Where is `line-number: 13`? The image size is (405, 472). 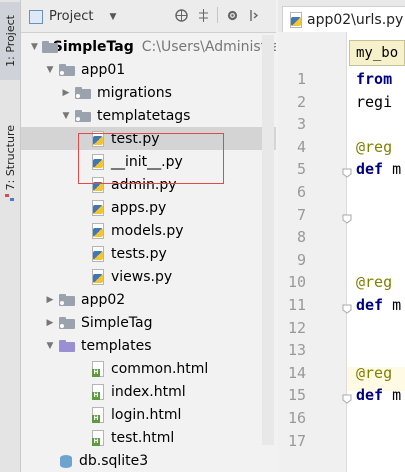 line-number: 13 is located at coordinates (296, 350).